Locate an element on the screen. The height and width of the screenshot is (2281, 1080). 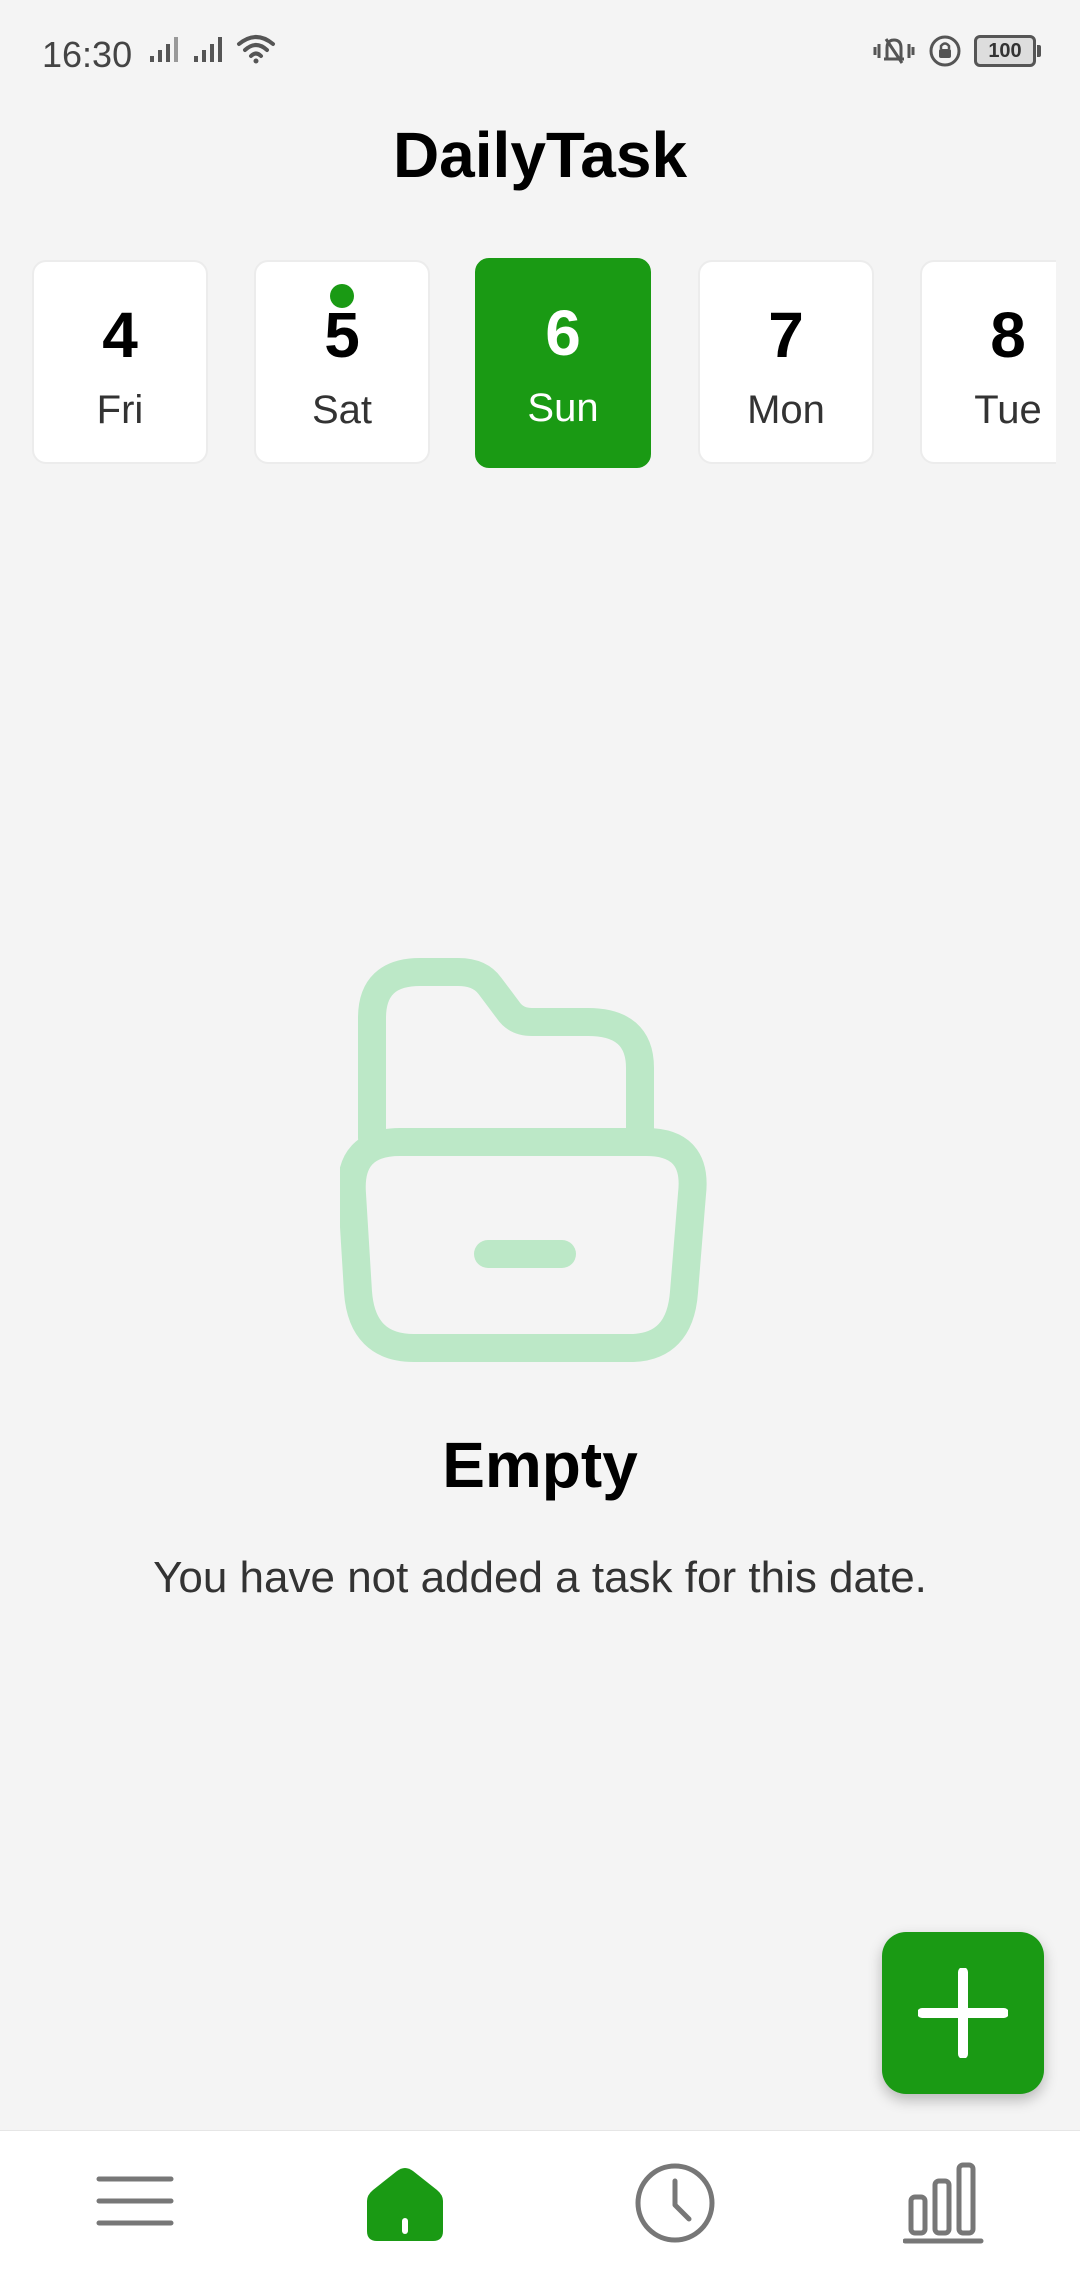
wifi-icon is located at coordinates (256, 49).